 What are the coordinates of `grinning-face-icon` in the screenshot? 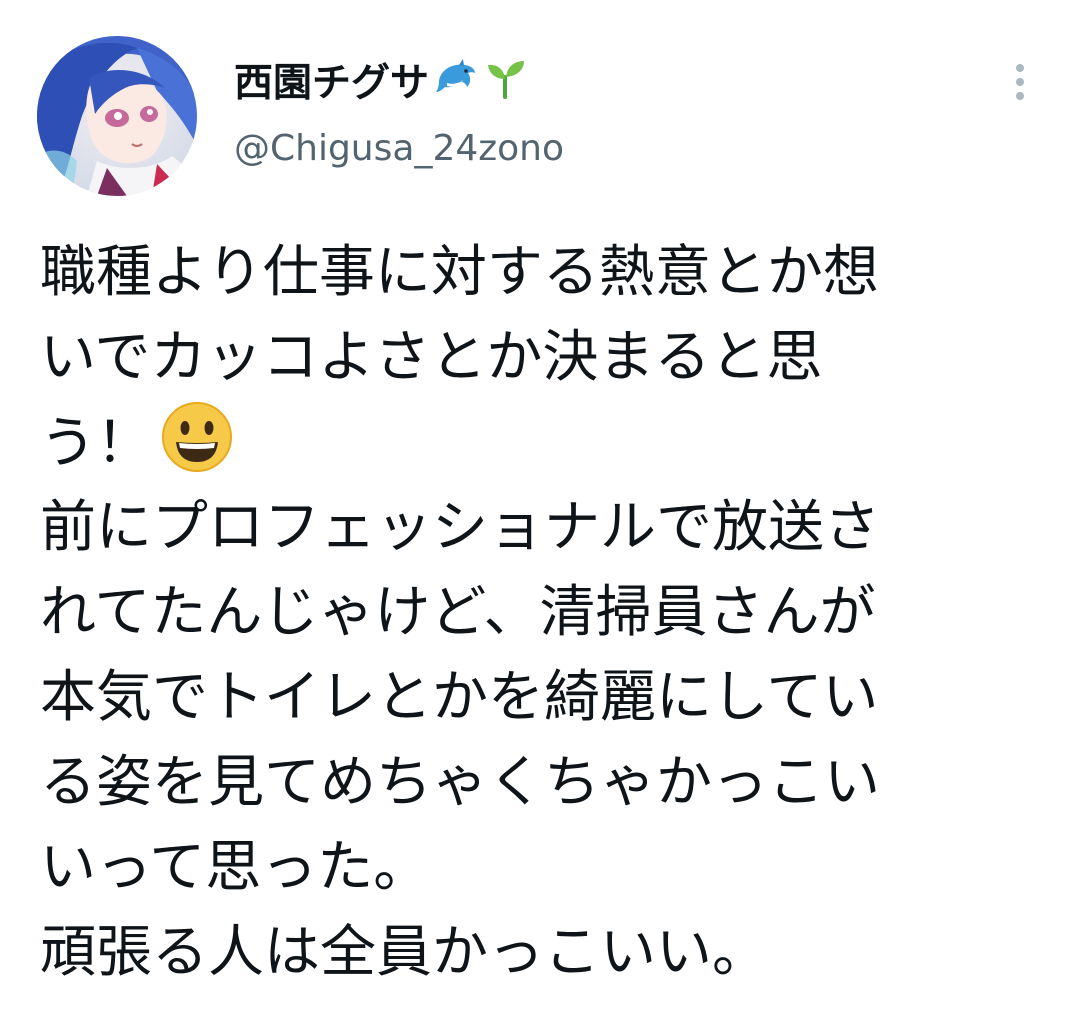 It's located at (197, 449).